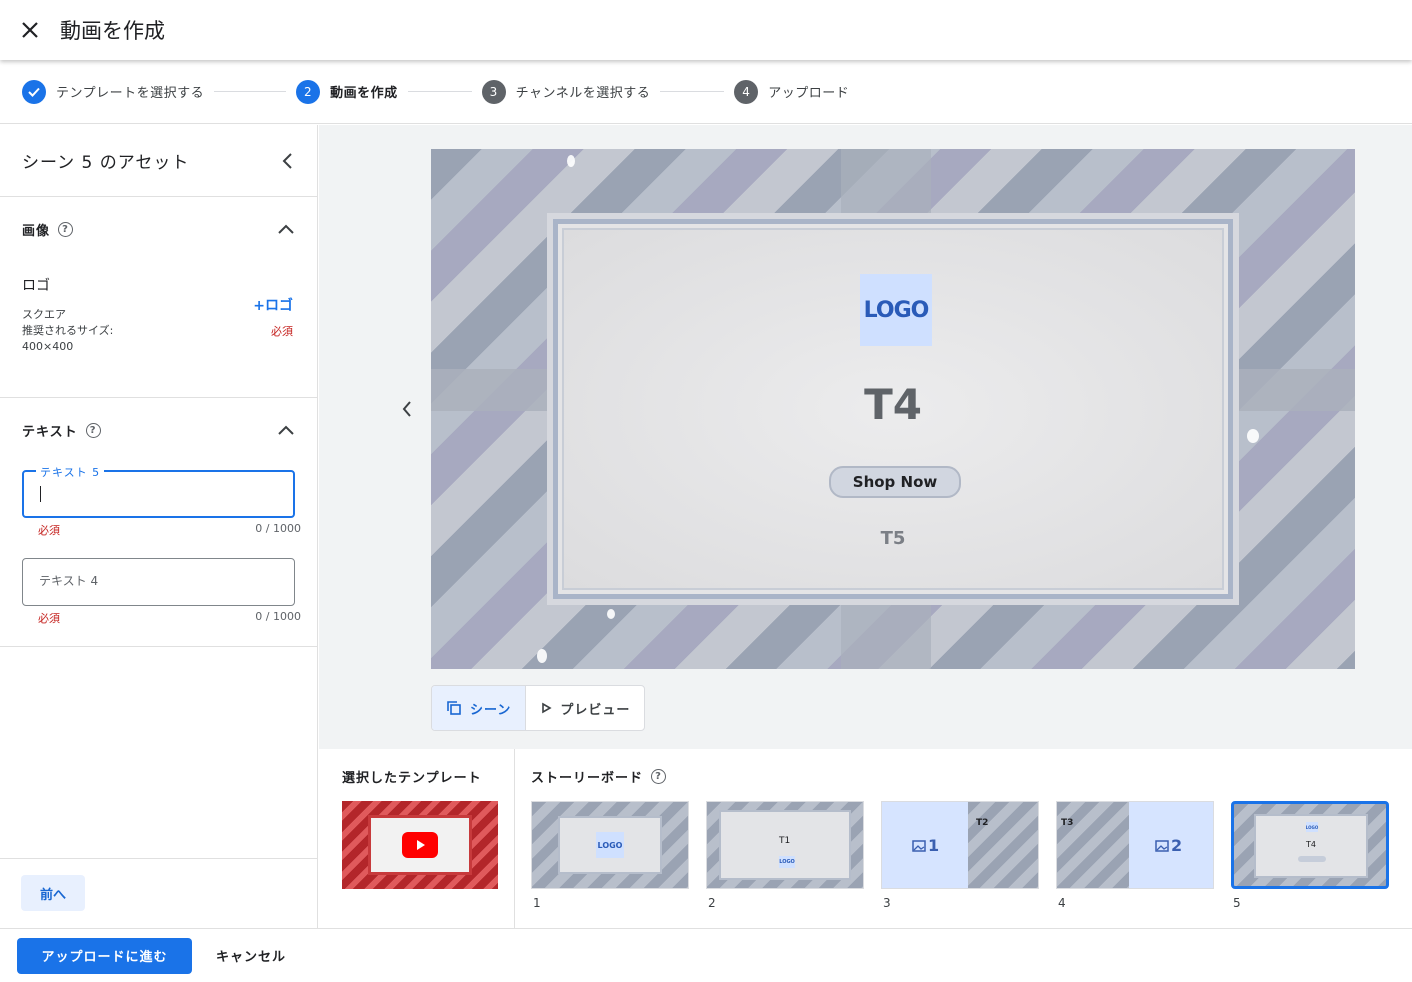 This screenshot has width=1412, height=982. I want to click on step-number: 2, so click(308, 91).